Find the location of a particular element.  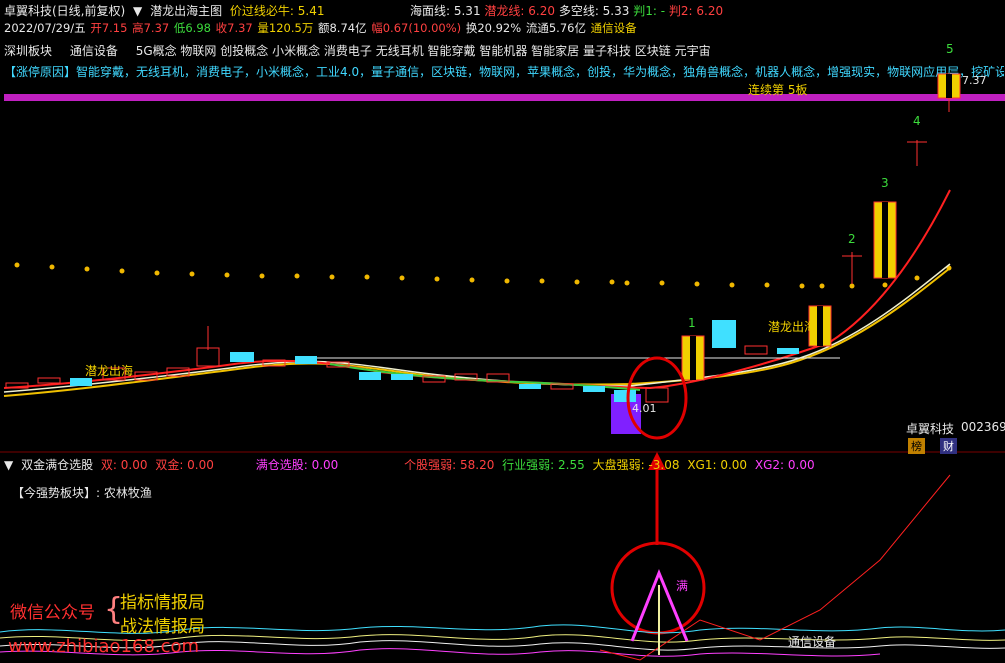

stock-name-label: 卓翼科技 is located at coordinates (930, 429).